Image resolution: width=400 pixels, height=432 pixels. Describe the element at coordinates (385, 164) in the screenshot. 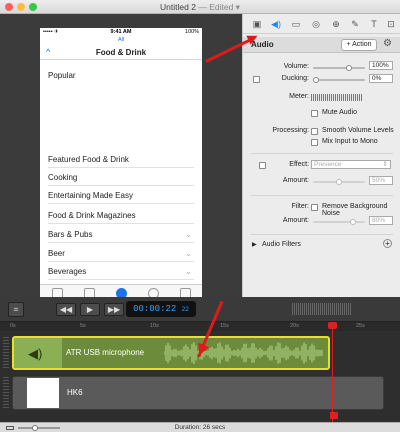

I see `chevron-updown-icon: ⇕` at that location.